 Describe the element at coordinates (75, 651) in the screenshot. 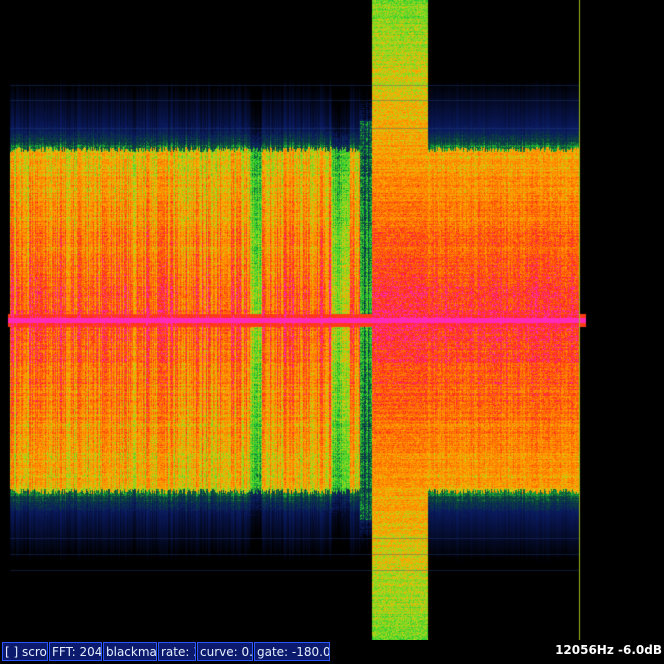

I see `fft-size-button: FFT: 2048` at that location.